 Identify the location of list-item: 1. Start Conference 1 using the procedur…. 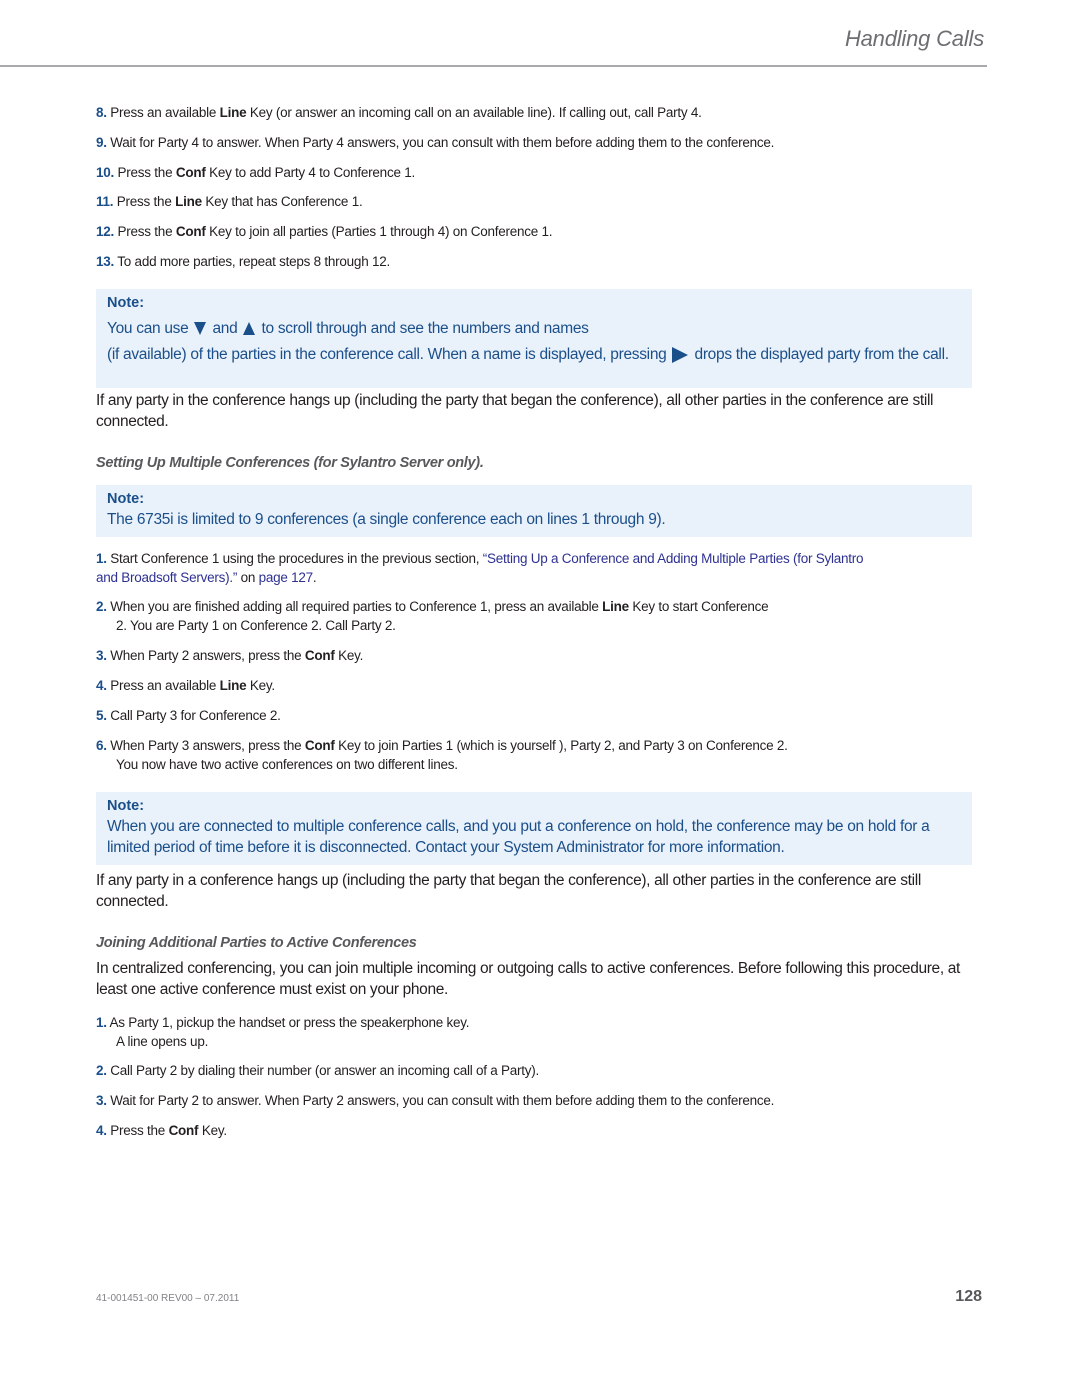
(481, 568).